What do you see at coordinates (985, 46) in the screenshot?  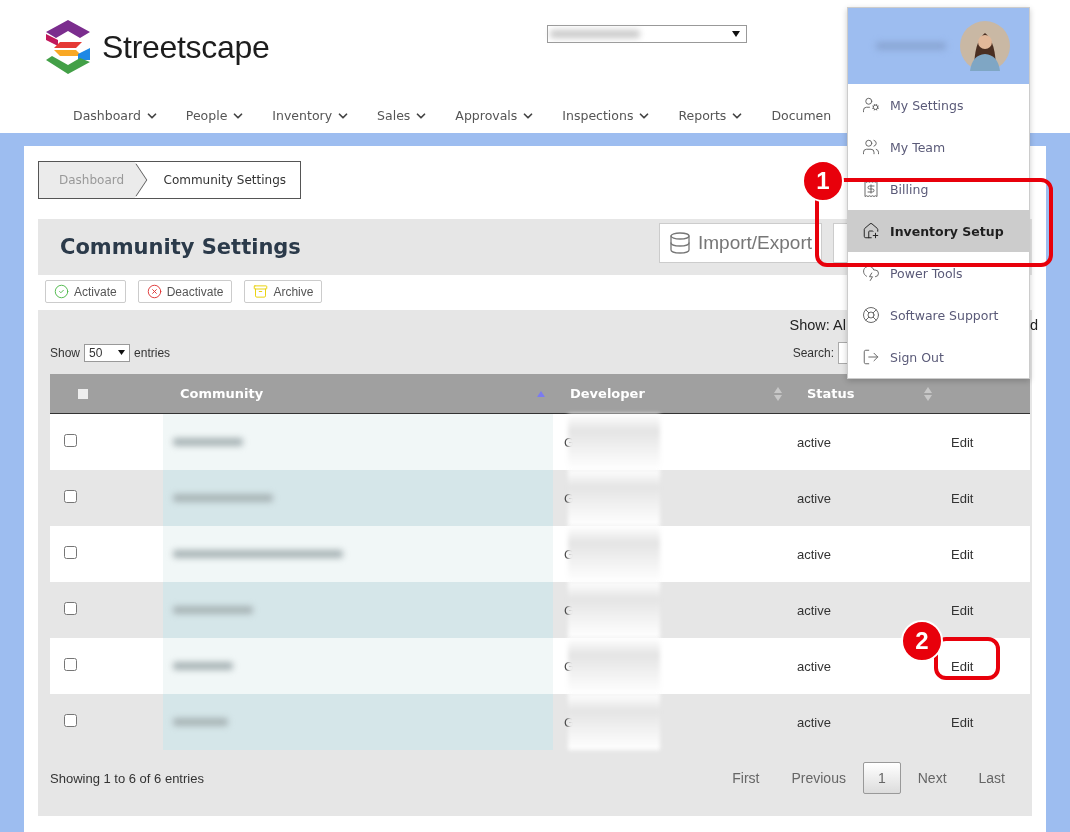 I see `avatar` at bounding box center [985, 46].